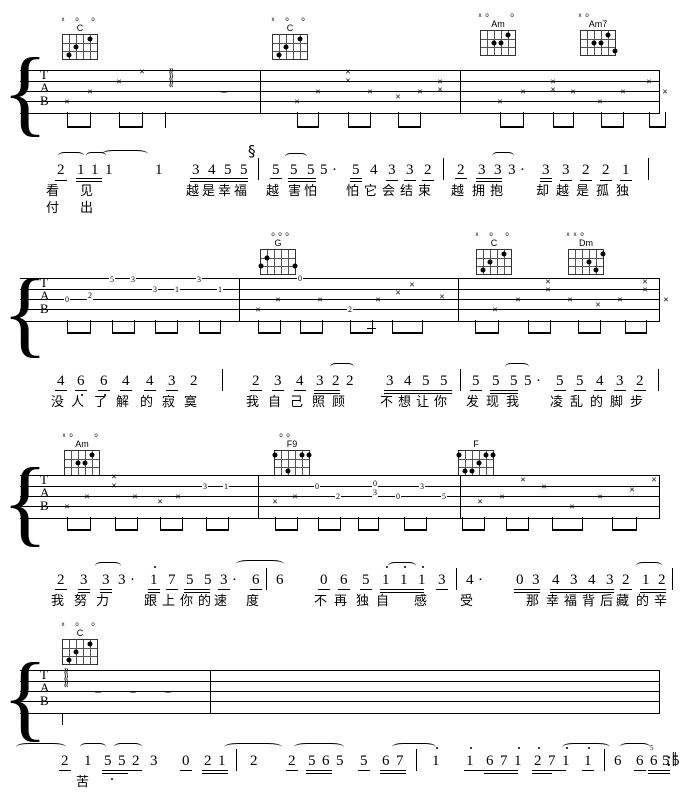 The image size is (683, 811). Describe the element at coordinates (186, 761) in the screenshot. I see `jianpu-note: 0` at that location.